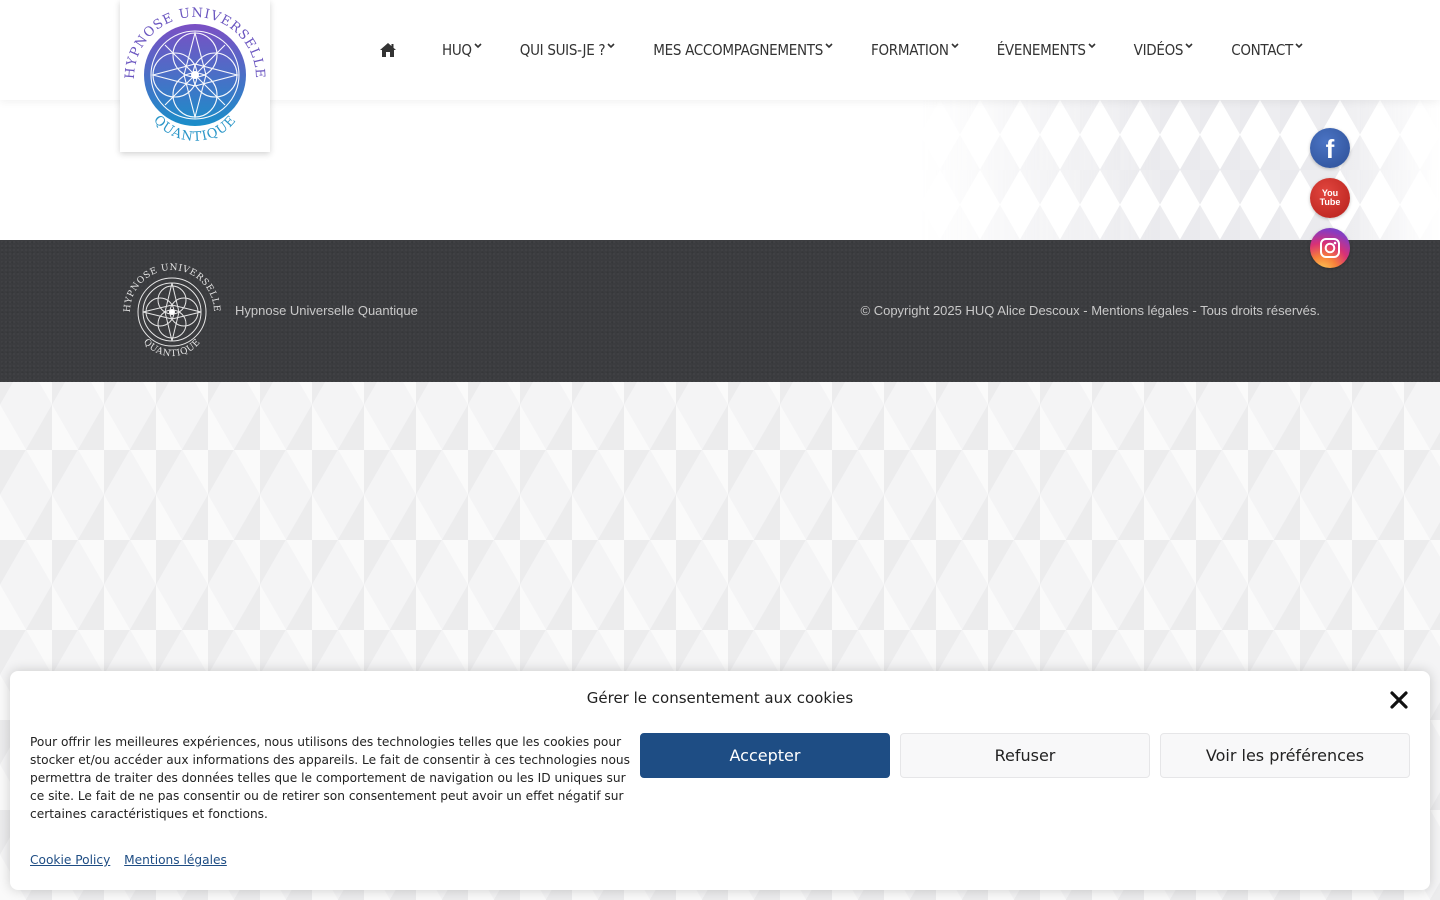 The image size is (1440, 900). Describe the element at coordinates (1025, 755) in the screenshot. I see `refuse-button: Refuser` at that location.